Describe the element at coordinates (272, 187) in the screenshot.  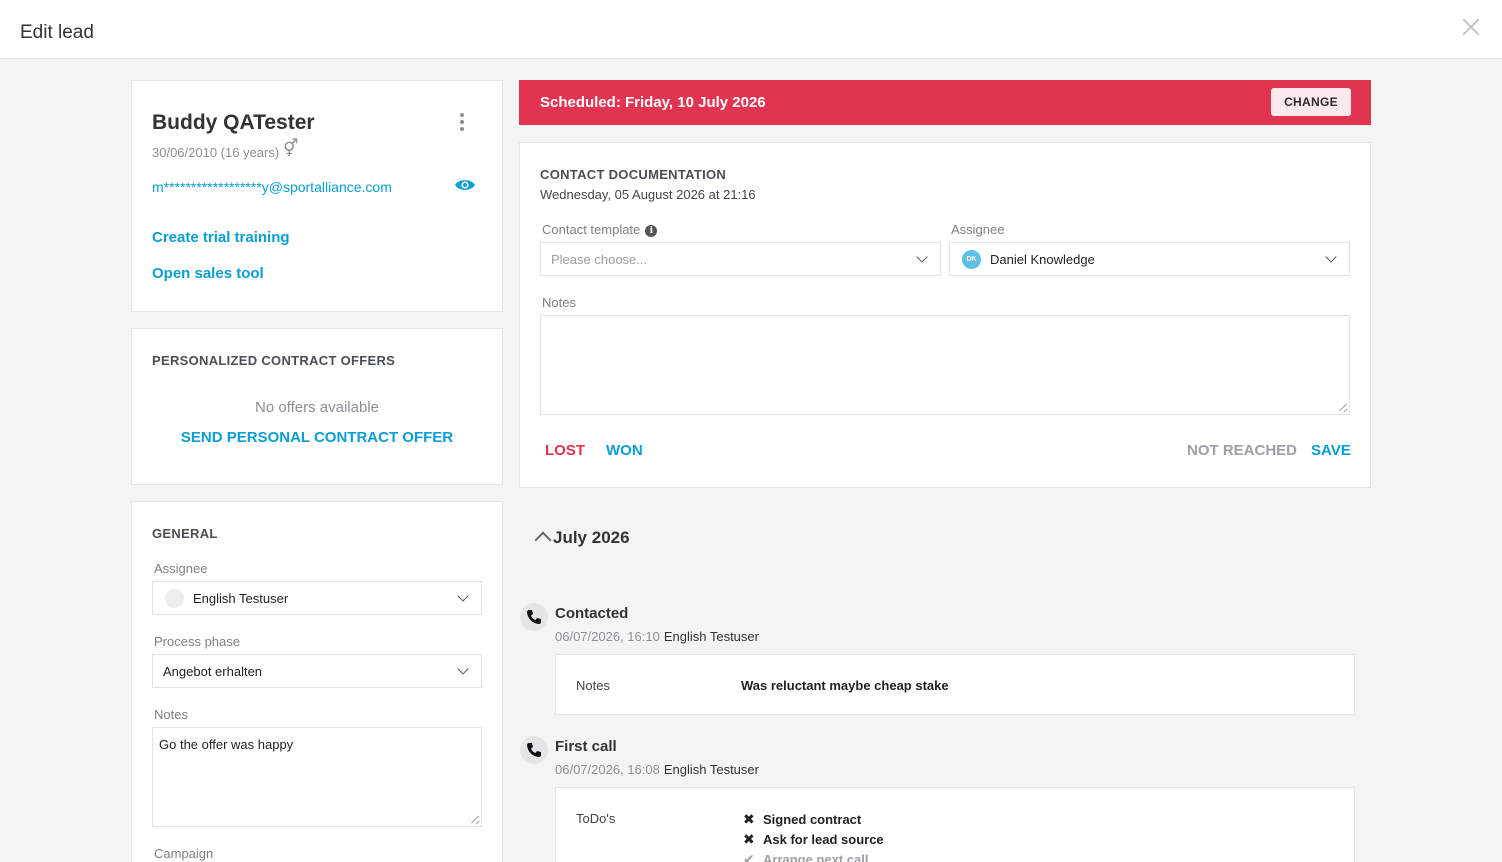
I see `lead-email: m******************y@sportalliance.com` at that location.